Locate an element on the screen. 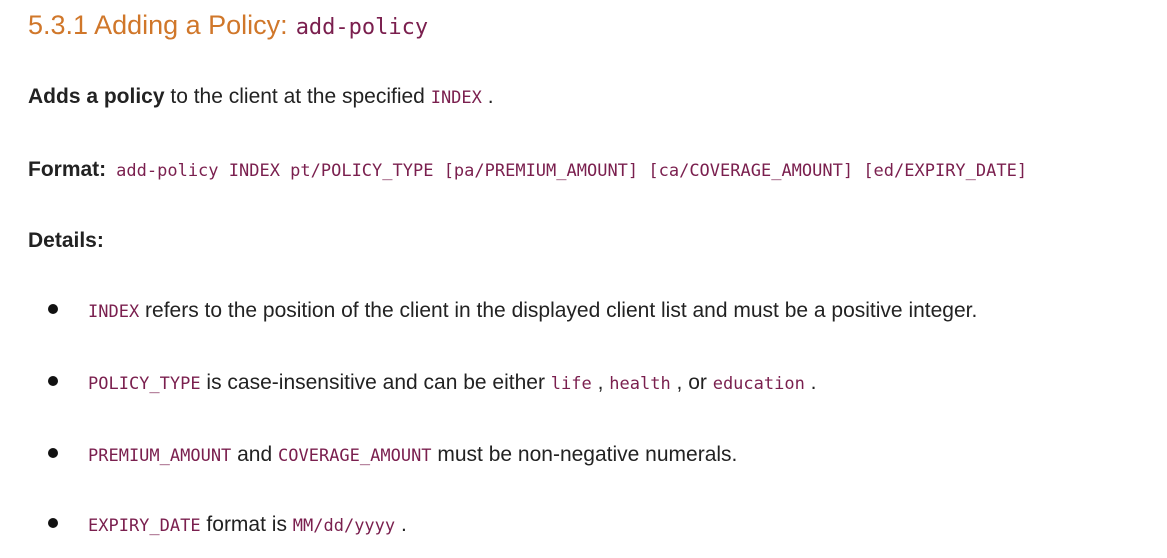 The width and height of the screenshot is (1167, 558). item-text: is case-insensitive and can be either is located at coordinates (375, 382).